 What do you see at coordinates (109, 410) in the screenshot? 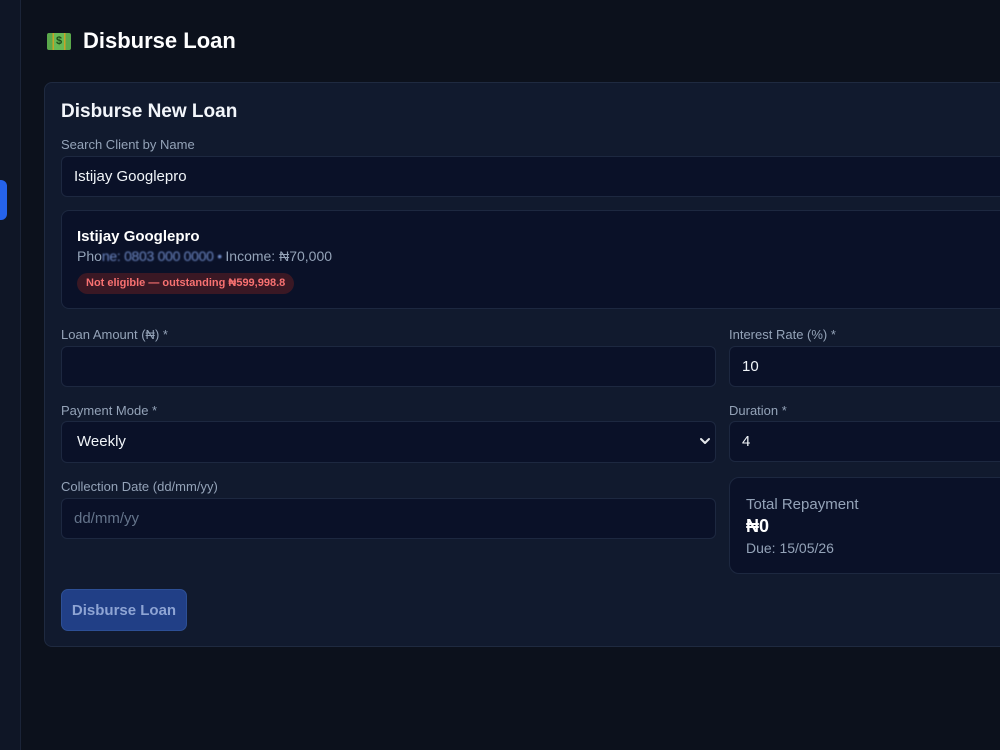
I see `payment-mode-label: Payment Mode *` at bounding box center [109, 410].